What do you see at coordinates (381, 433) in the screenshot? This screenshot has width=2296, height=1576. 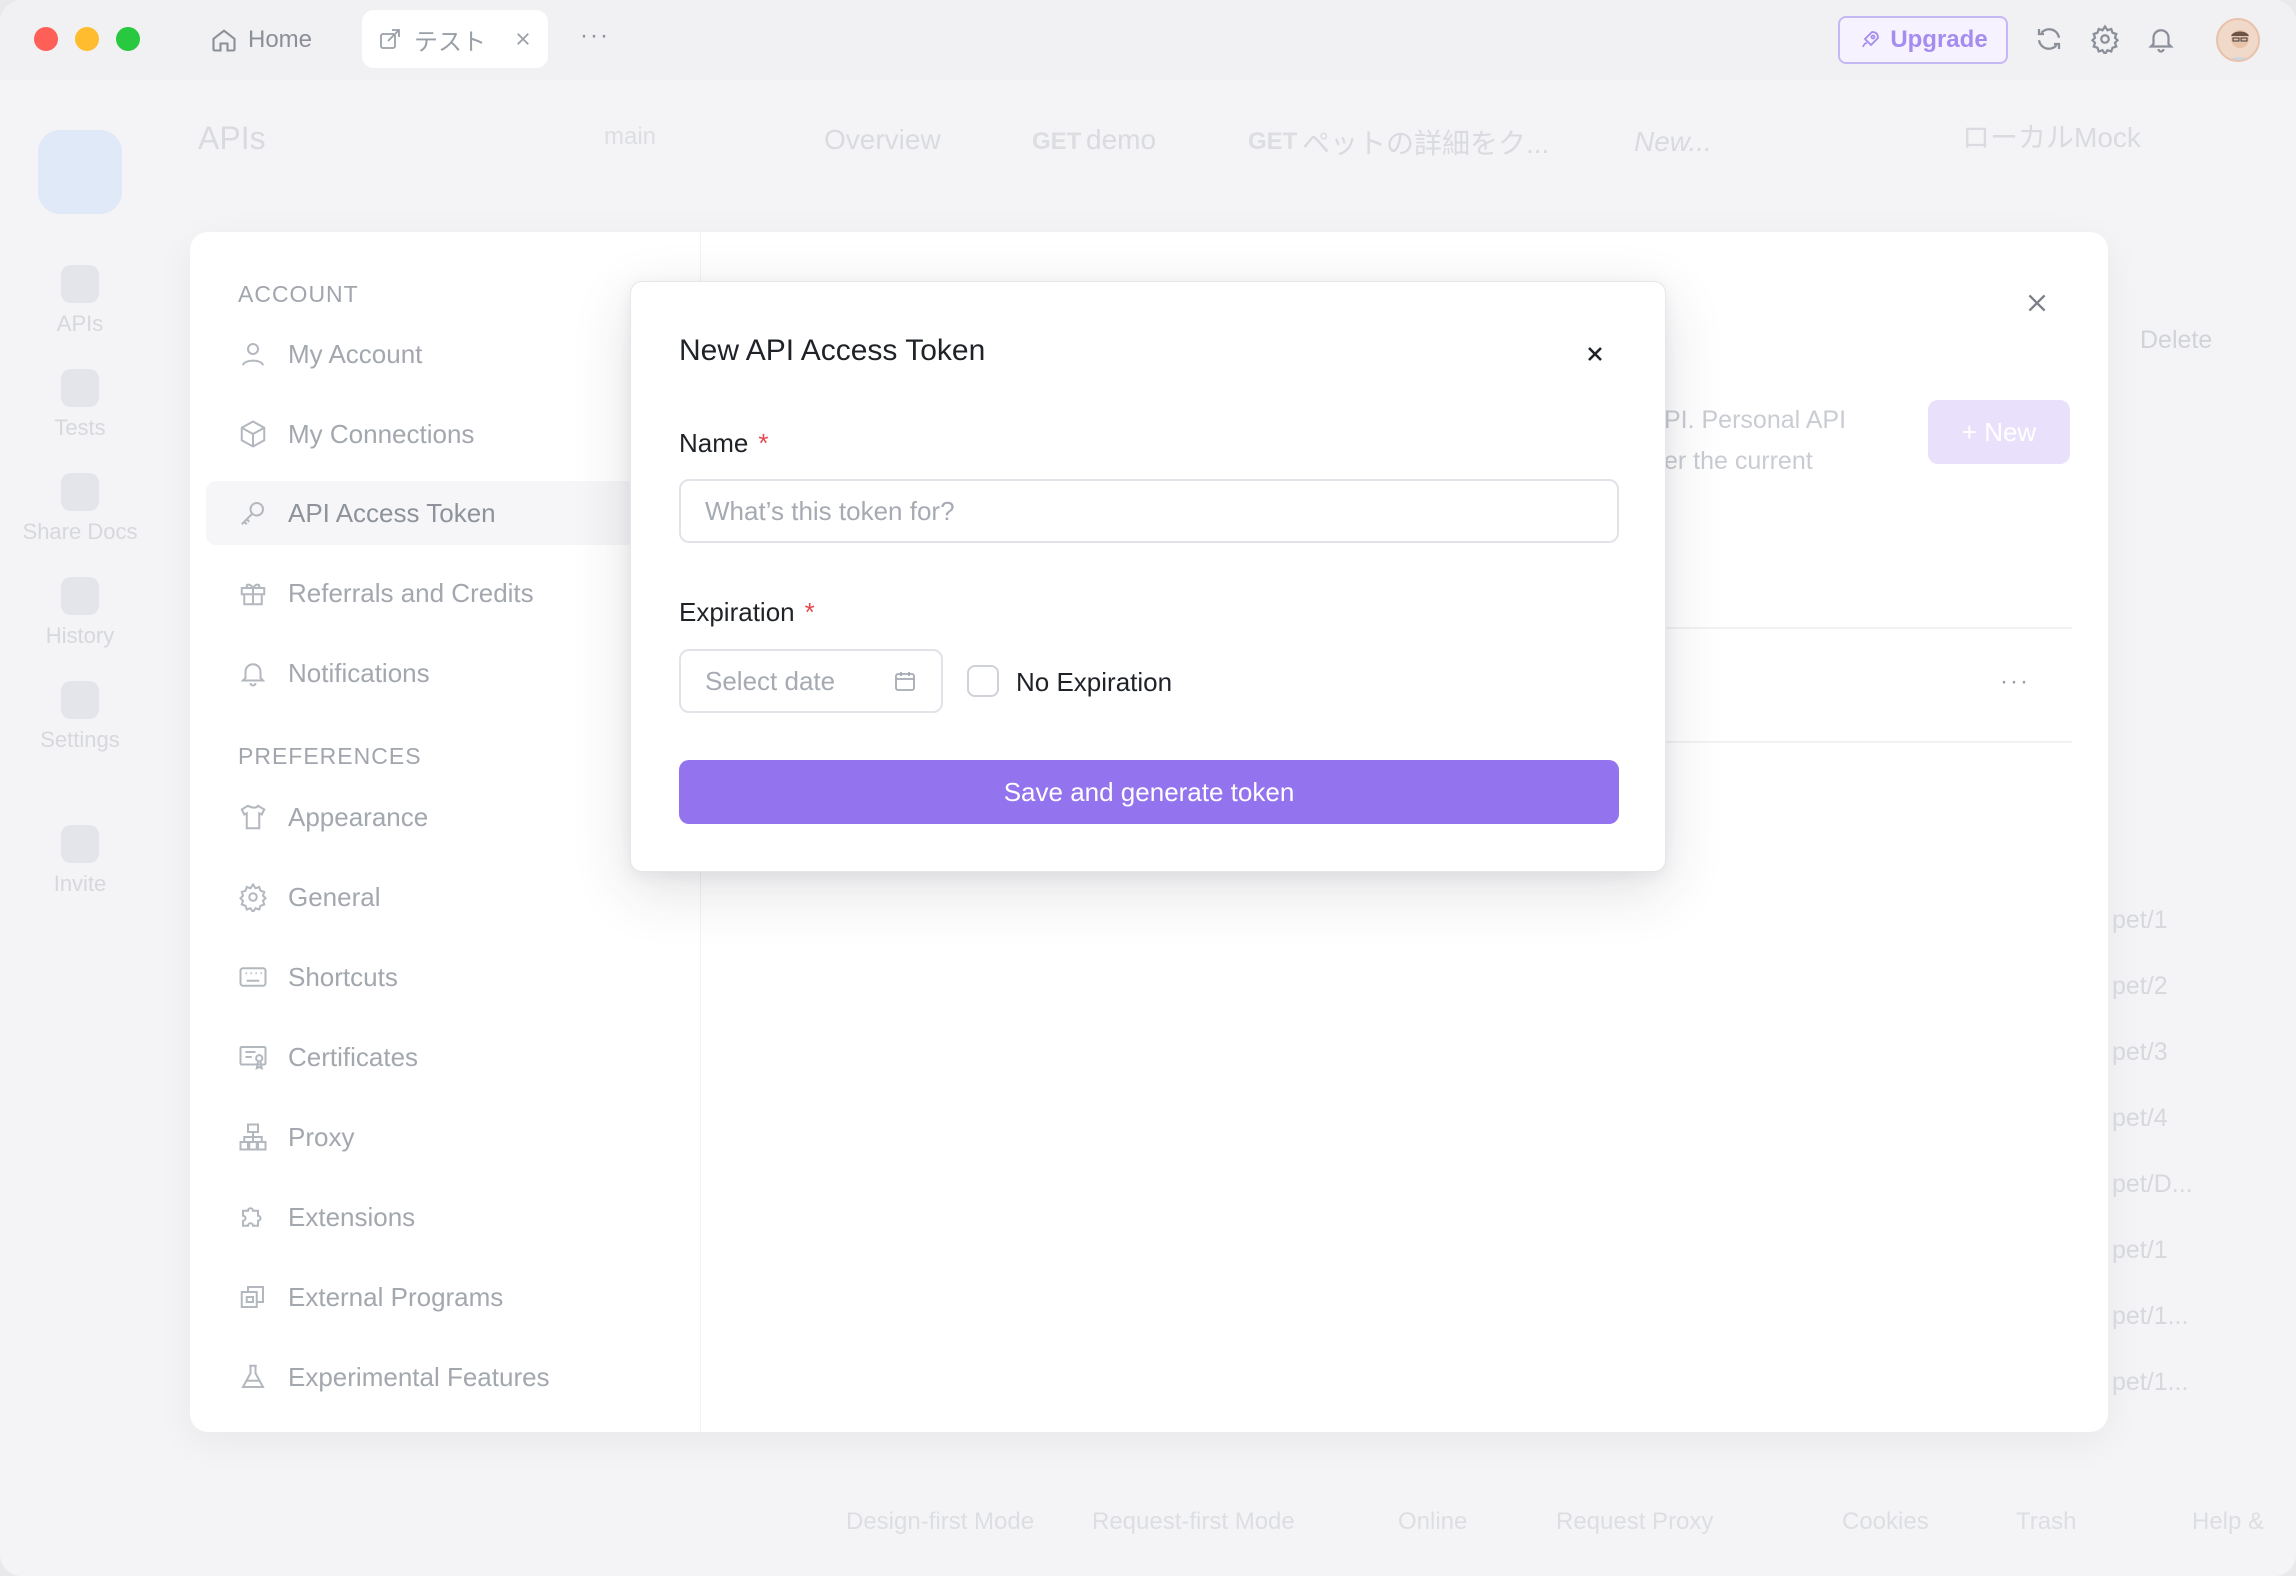 I see `nav-my-connections-label: My Connections` at bounding box center [381, 433].